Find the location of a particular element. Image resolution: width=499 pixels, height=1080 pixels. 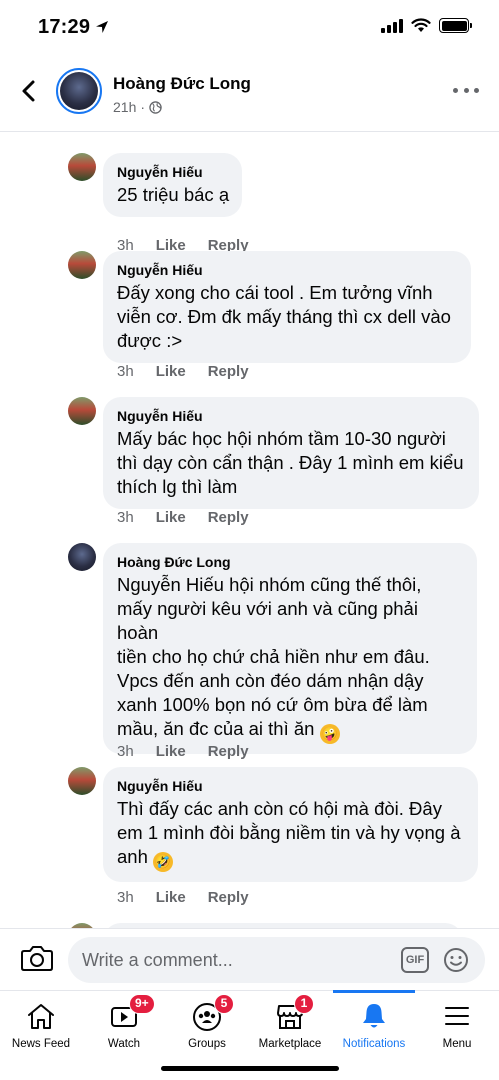

comment-author: Hoàng Đức Long is located at coordinates (290, 562).